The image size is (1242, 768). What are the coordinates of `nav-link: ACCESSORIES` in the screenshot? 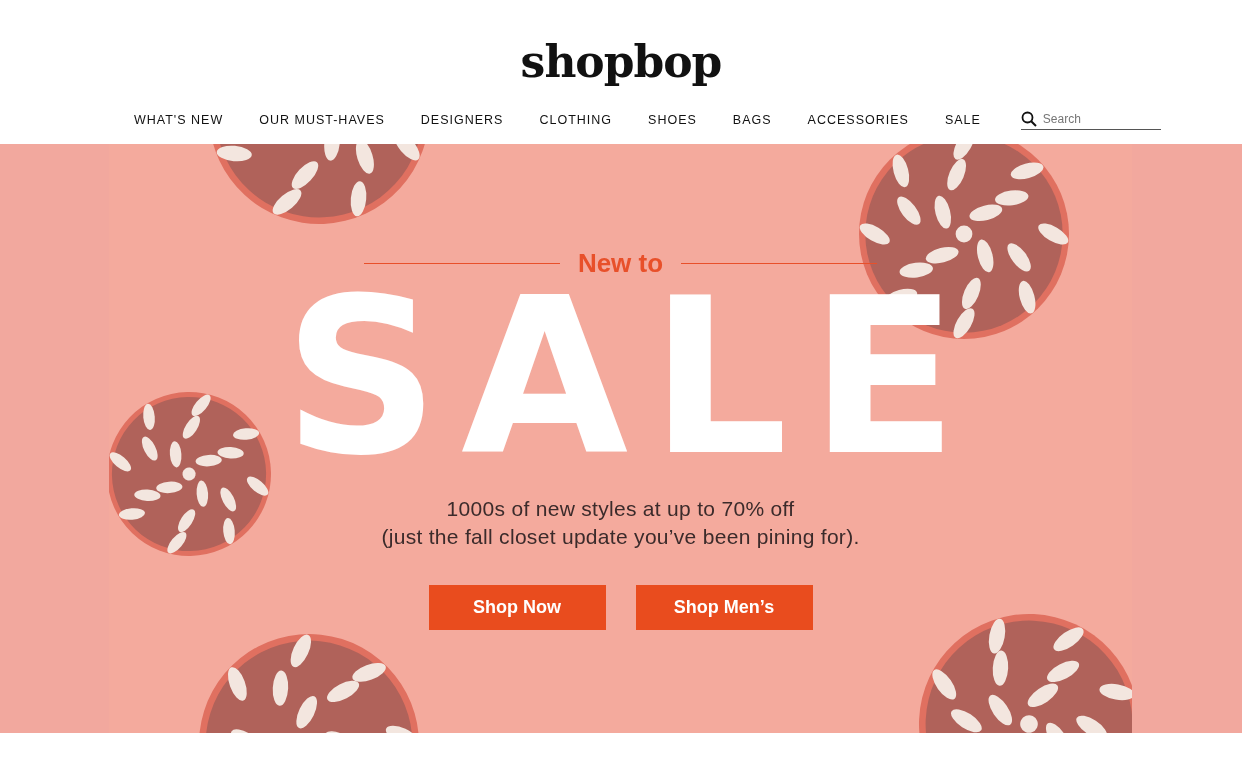 It's located at (858, 120).